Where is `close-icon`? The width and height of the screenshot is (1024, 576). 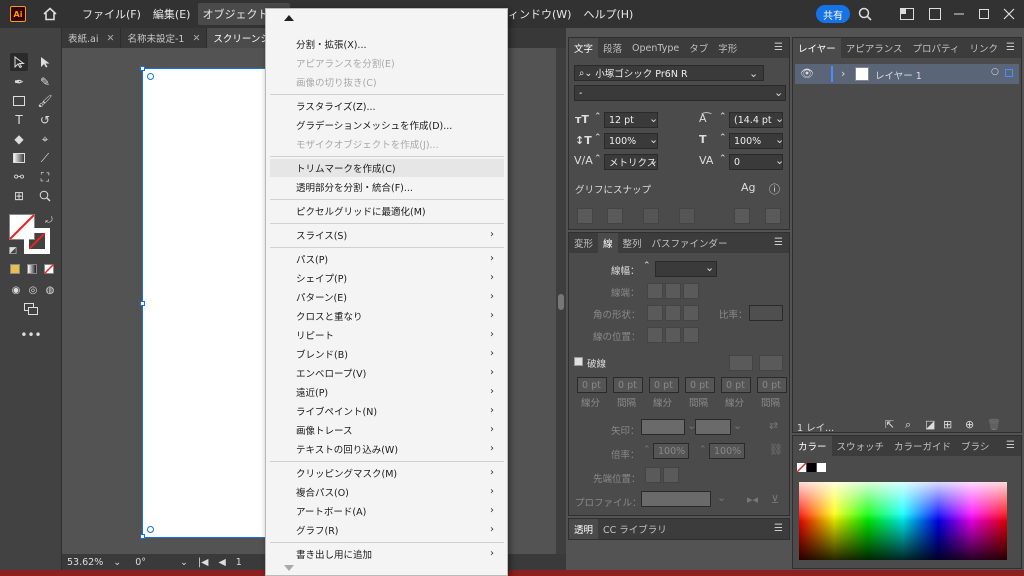
close-icon is located at coordinates (1009, 14).